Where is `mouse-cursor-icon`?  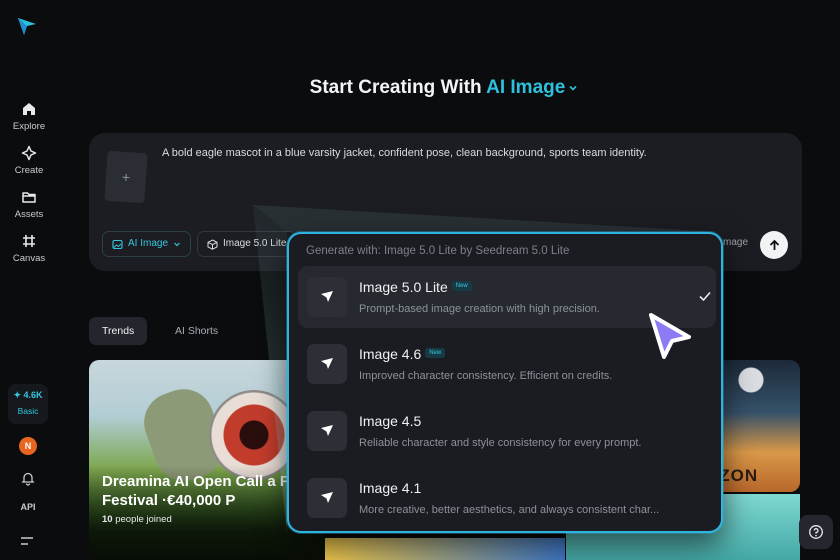
mouse-cursor-icon is located at coordinates (670, 336).